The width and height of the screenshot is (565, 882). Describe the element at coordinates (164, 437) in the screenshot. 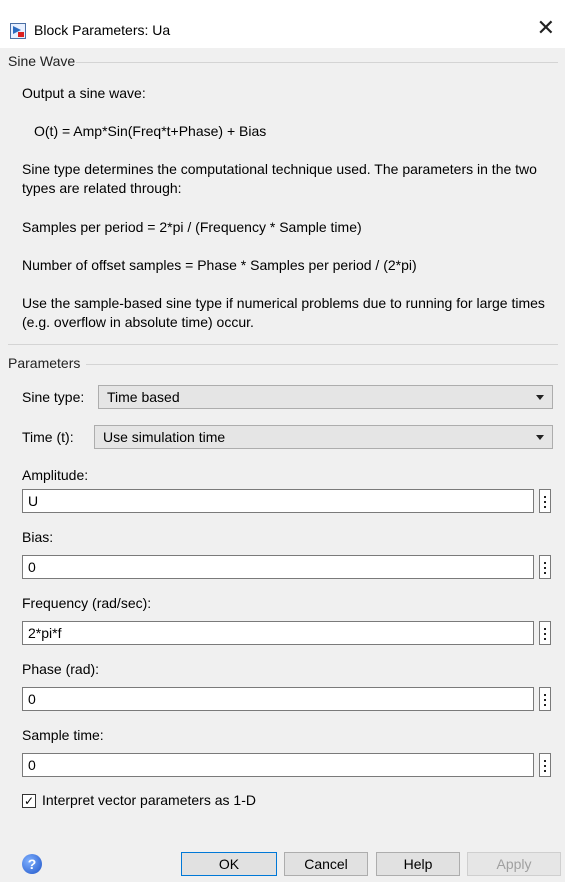

I see `time-value: Use simulation time` at that location.